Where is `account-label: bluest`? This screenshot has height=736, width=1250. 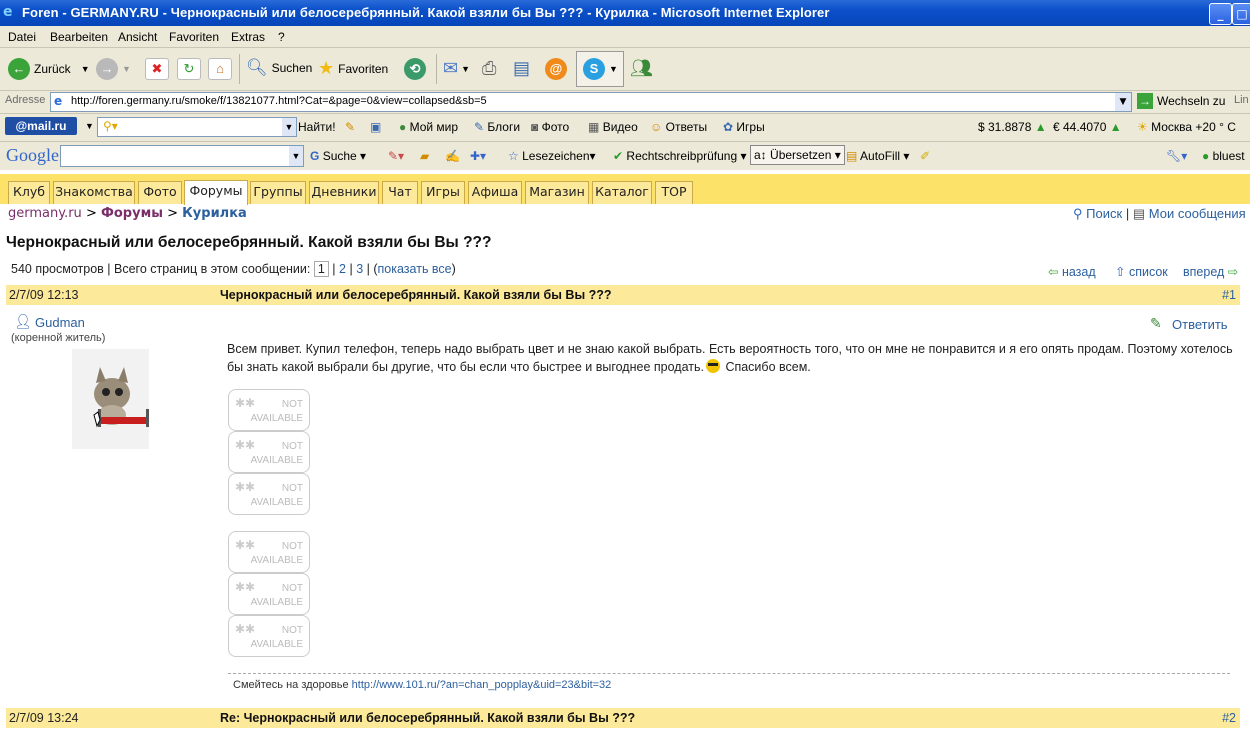
account-label: bluest is located at coordinates (1228, 156).